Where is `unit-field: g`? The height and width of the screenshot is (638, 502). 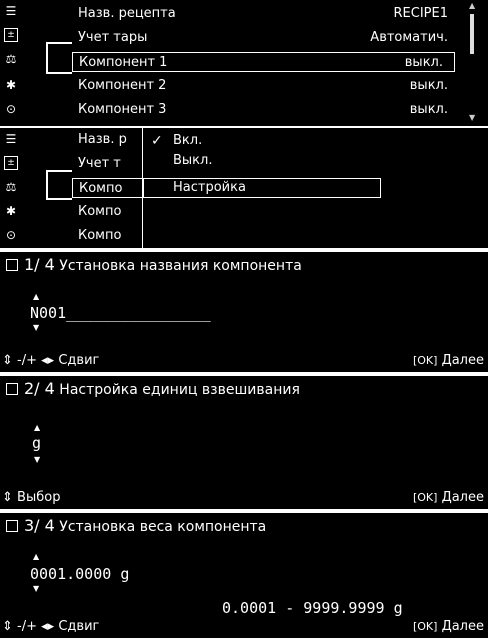 unit-field: g is located at coordinates (36, 443).